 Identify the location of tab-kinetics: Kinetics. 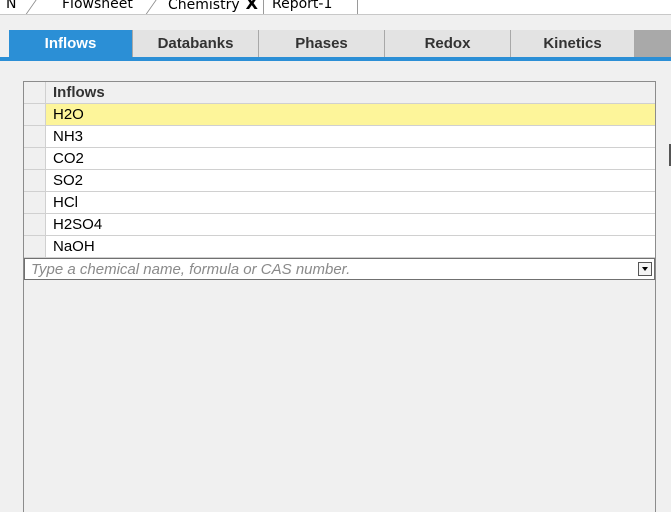
(573, 43).